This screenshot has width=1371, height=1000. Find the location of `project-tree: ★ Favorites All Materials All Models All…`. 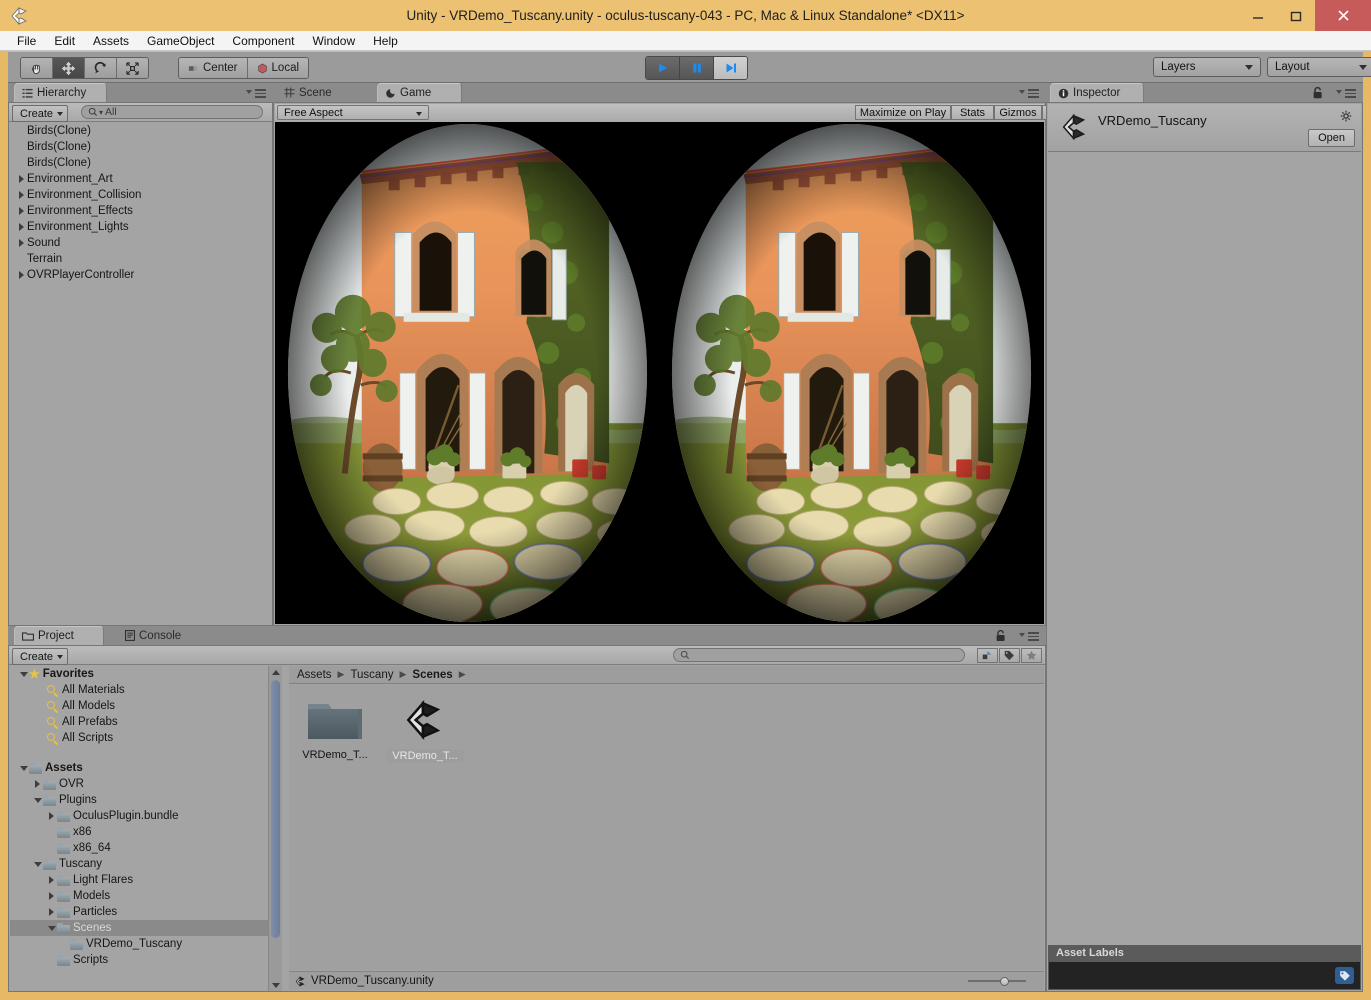

project-tree: ★ Favorites All Materials All Models All… is located at coordinates (139, 828).